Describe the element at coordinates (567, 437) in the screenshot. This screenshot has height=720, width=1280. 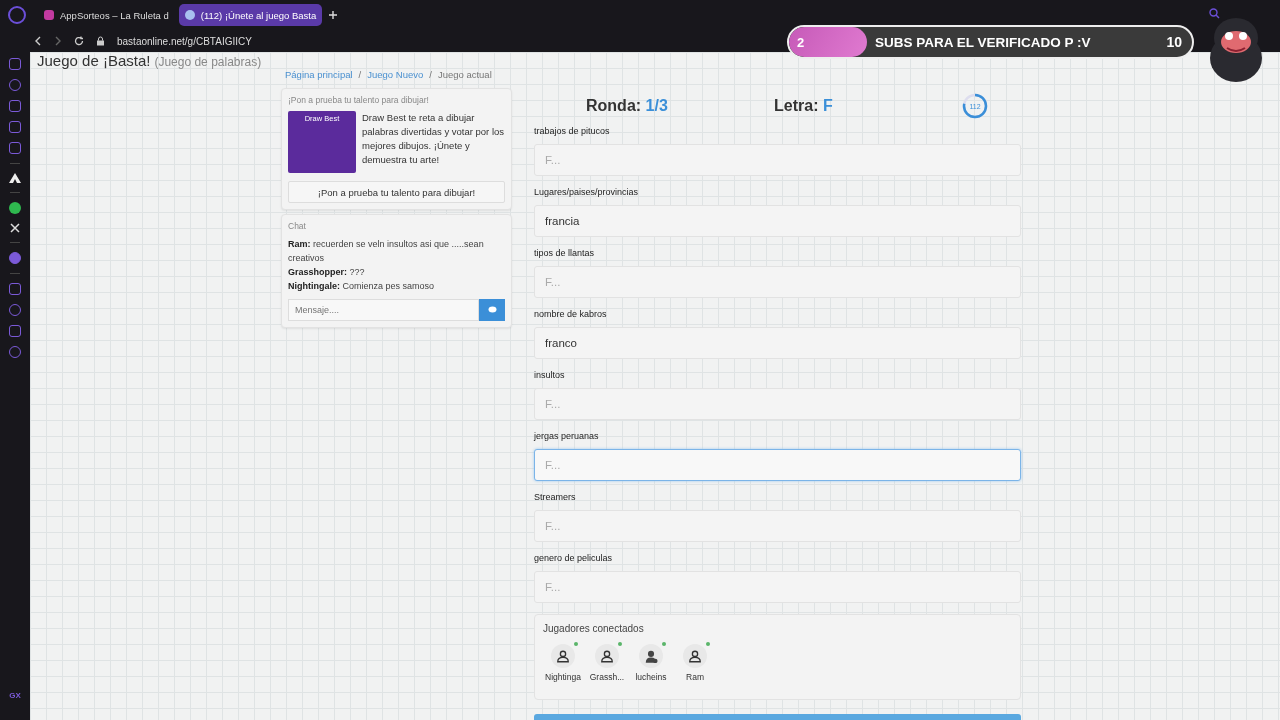
I see `field-label: jergas peruanas` at that location.